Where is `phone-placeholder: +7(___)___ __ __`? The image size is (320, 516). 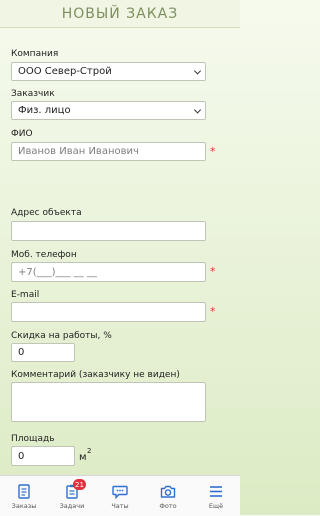
phone-placeholder: +7(___)___ __ __ is located at coordinates (57, 272).